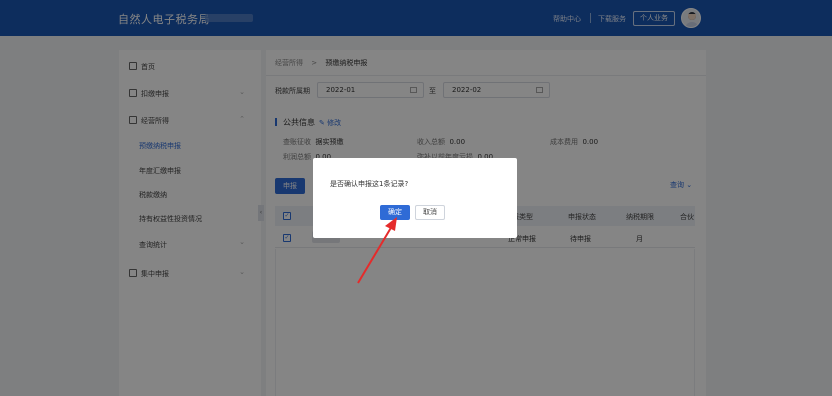 Image resolution: width=832 pixels, height=396 pixels. I want to click on cancel-button: 取消, so click(430, 212).